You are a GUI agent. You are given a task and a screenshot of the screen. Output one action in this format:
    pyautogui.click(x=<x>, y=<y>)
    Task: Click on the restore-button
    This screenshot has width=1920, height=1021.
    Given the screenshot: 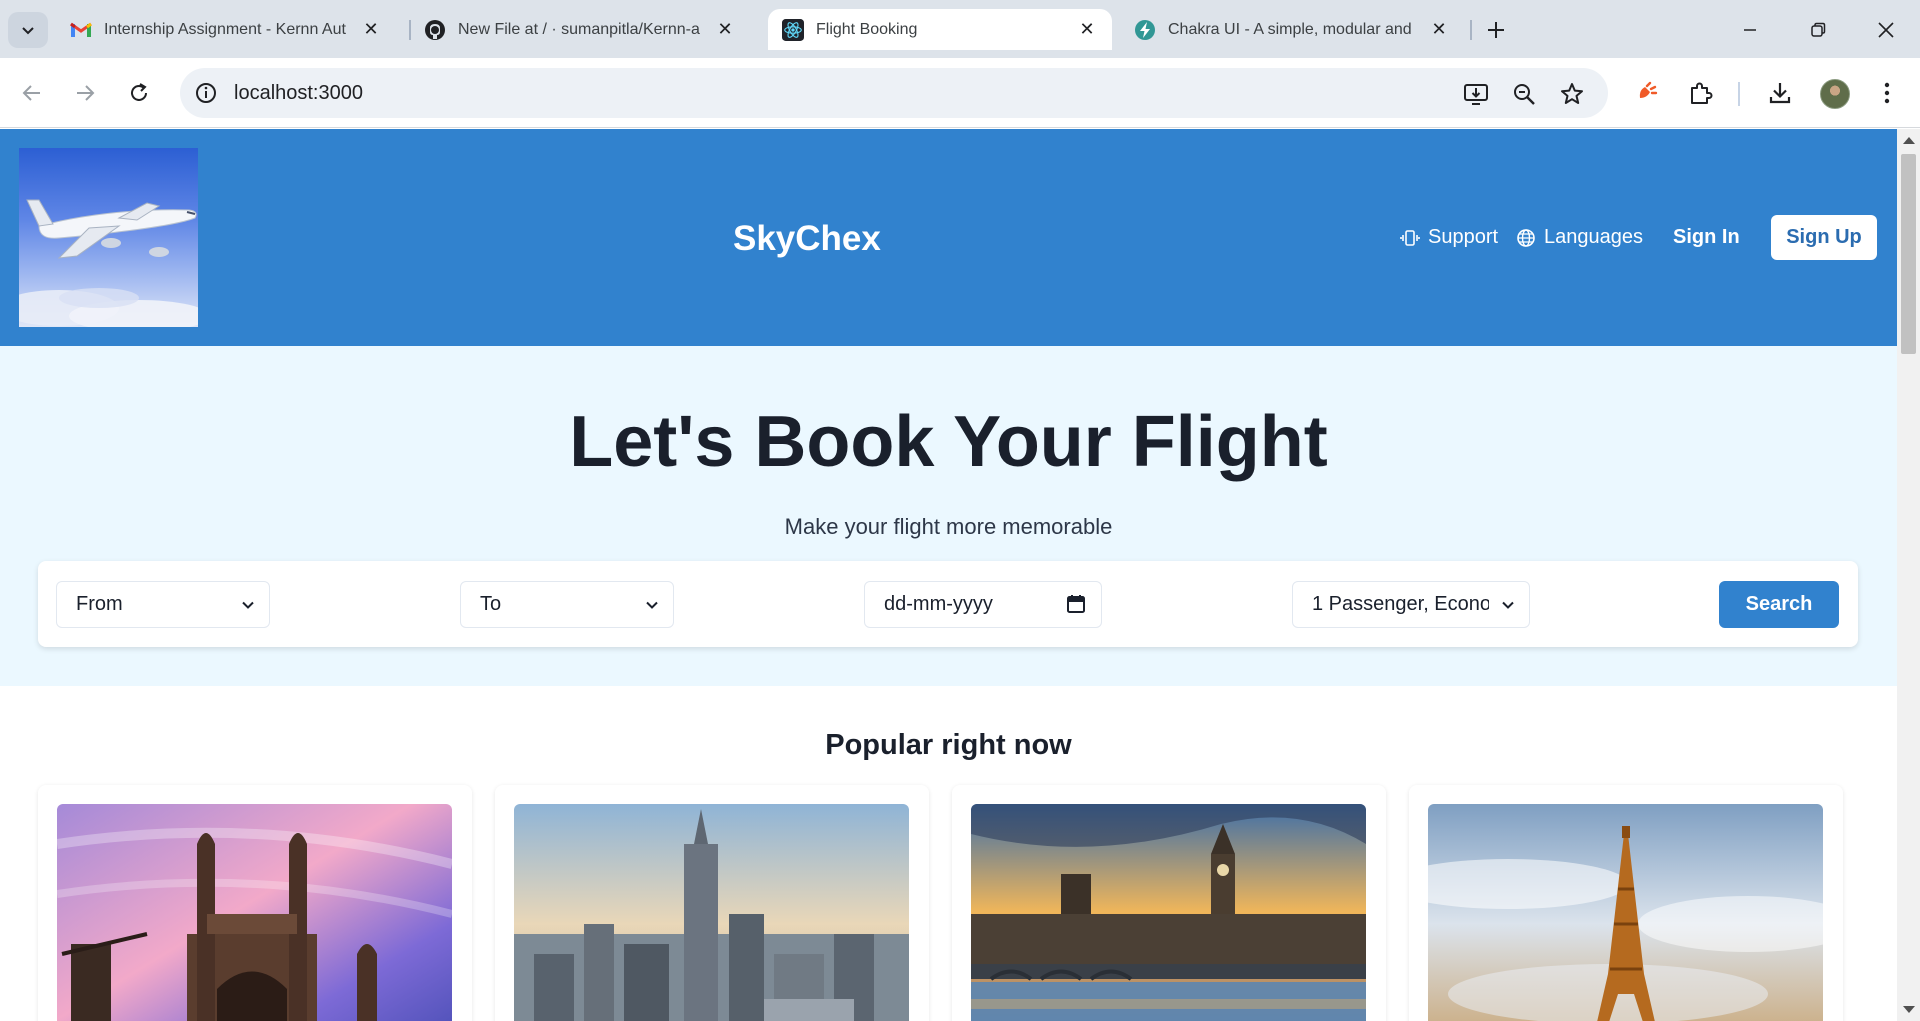 What is the action you would take?
    pyautogui.click(x=1818, y=30)
    